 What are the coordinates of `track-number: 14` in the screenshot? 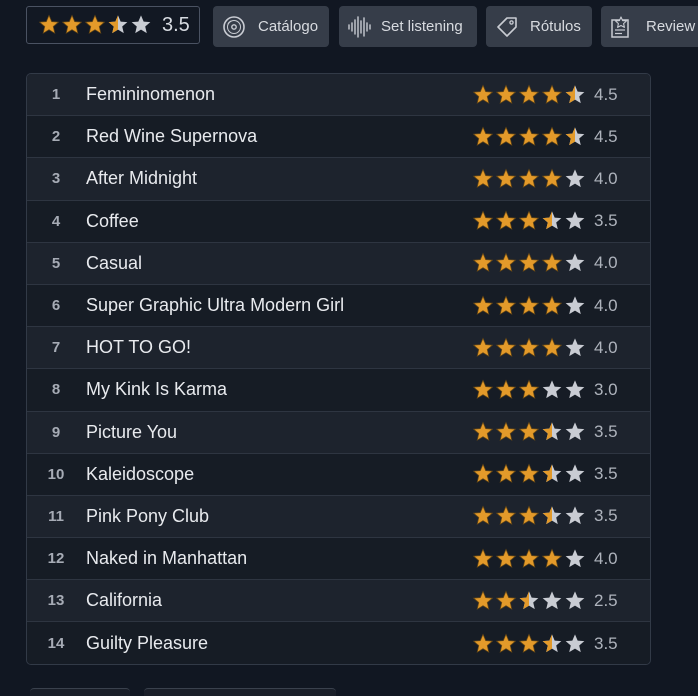 It's located at (56, 644).